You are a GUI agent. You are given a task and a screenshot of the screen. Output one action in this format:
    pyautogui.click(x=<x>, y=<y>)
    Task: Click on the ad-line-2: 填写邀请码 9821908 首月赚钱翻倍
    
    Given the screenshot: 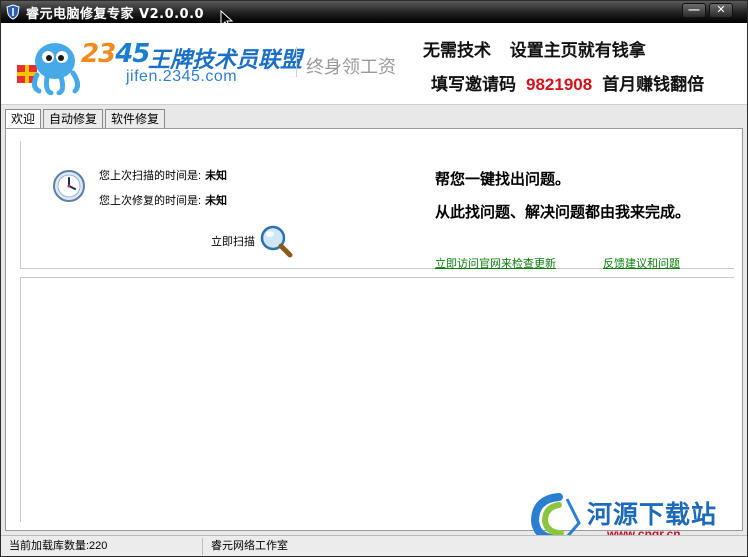 What is the action you would take?
    pyautogui.click(x=567, y=82)
    